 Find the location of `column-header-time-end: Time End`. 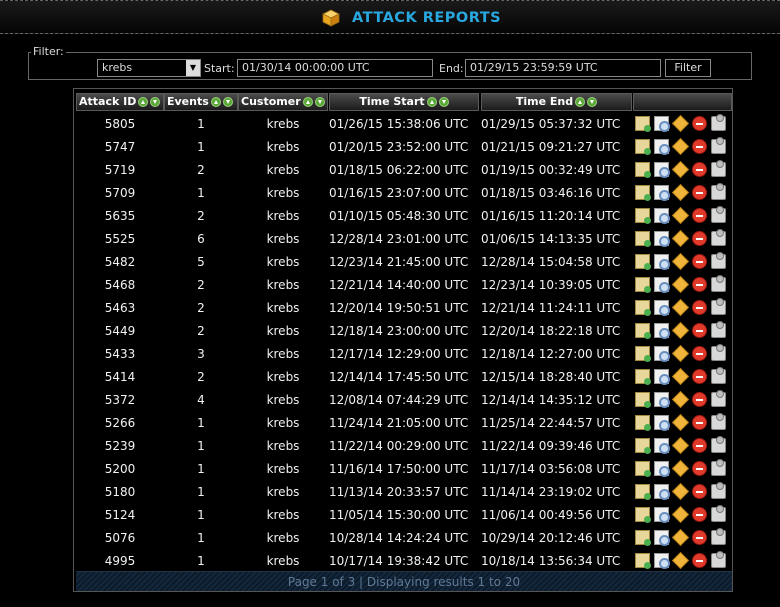

column-header-time-end: Time End is located at coordinates (556, 102).